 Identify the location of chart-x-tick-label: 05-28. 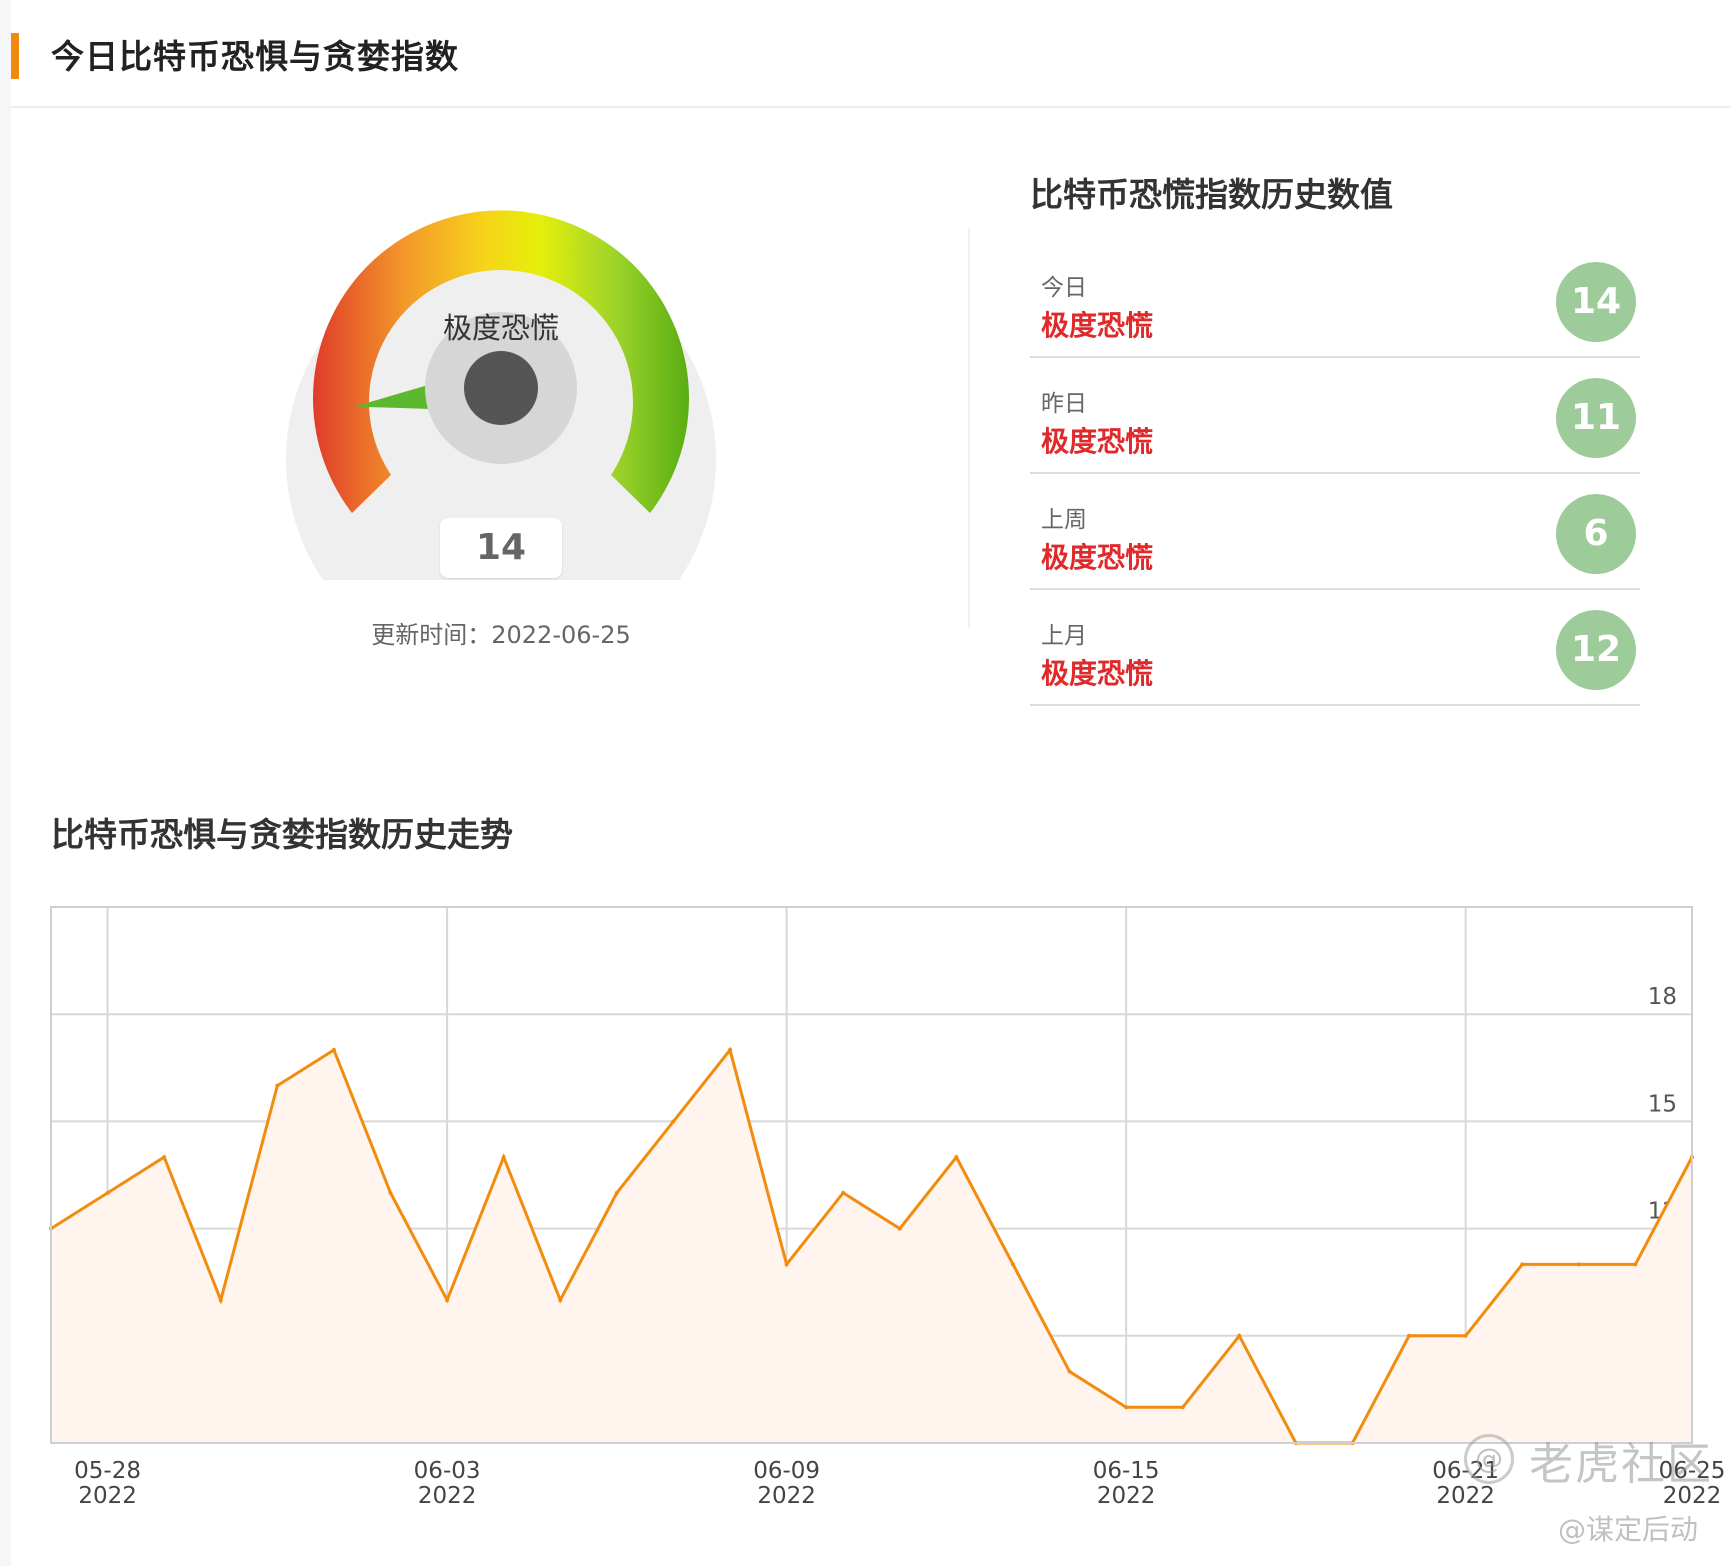
(107, 1471).